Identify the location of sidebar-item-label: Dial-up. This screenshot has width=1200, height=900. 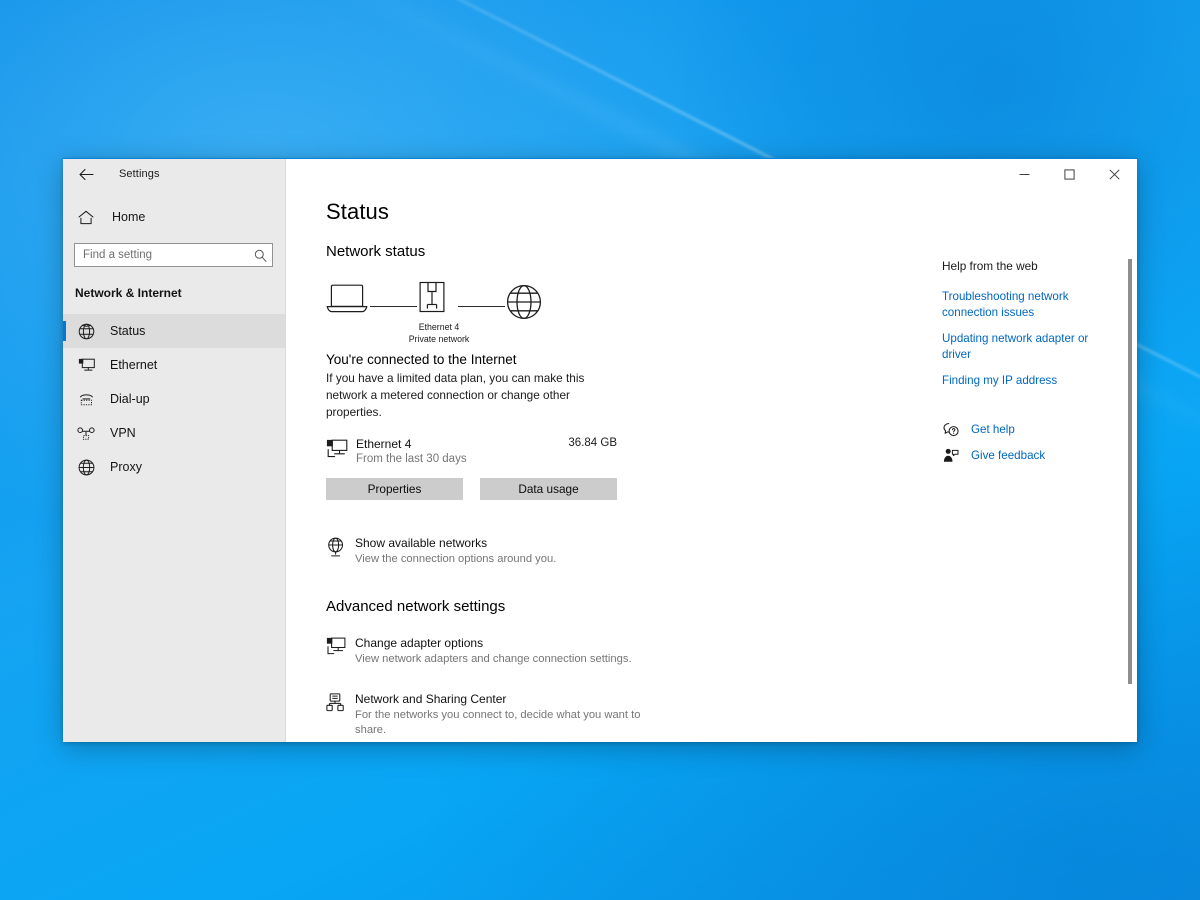
(130, 399).